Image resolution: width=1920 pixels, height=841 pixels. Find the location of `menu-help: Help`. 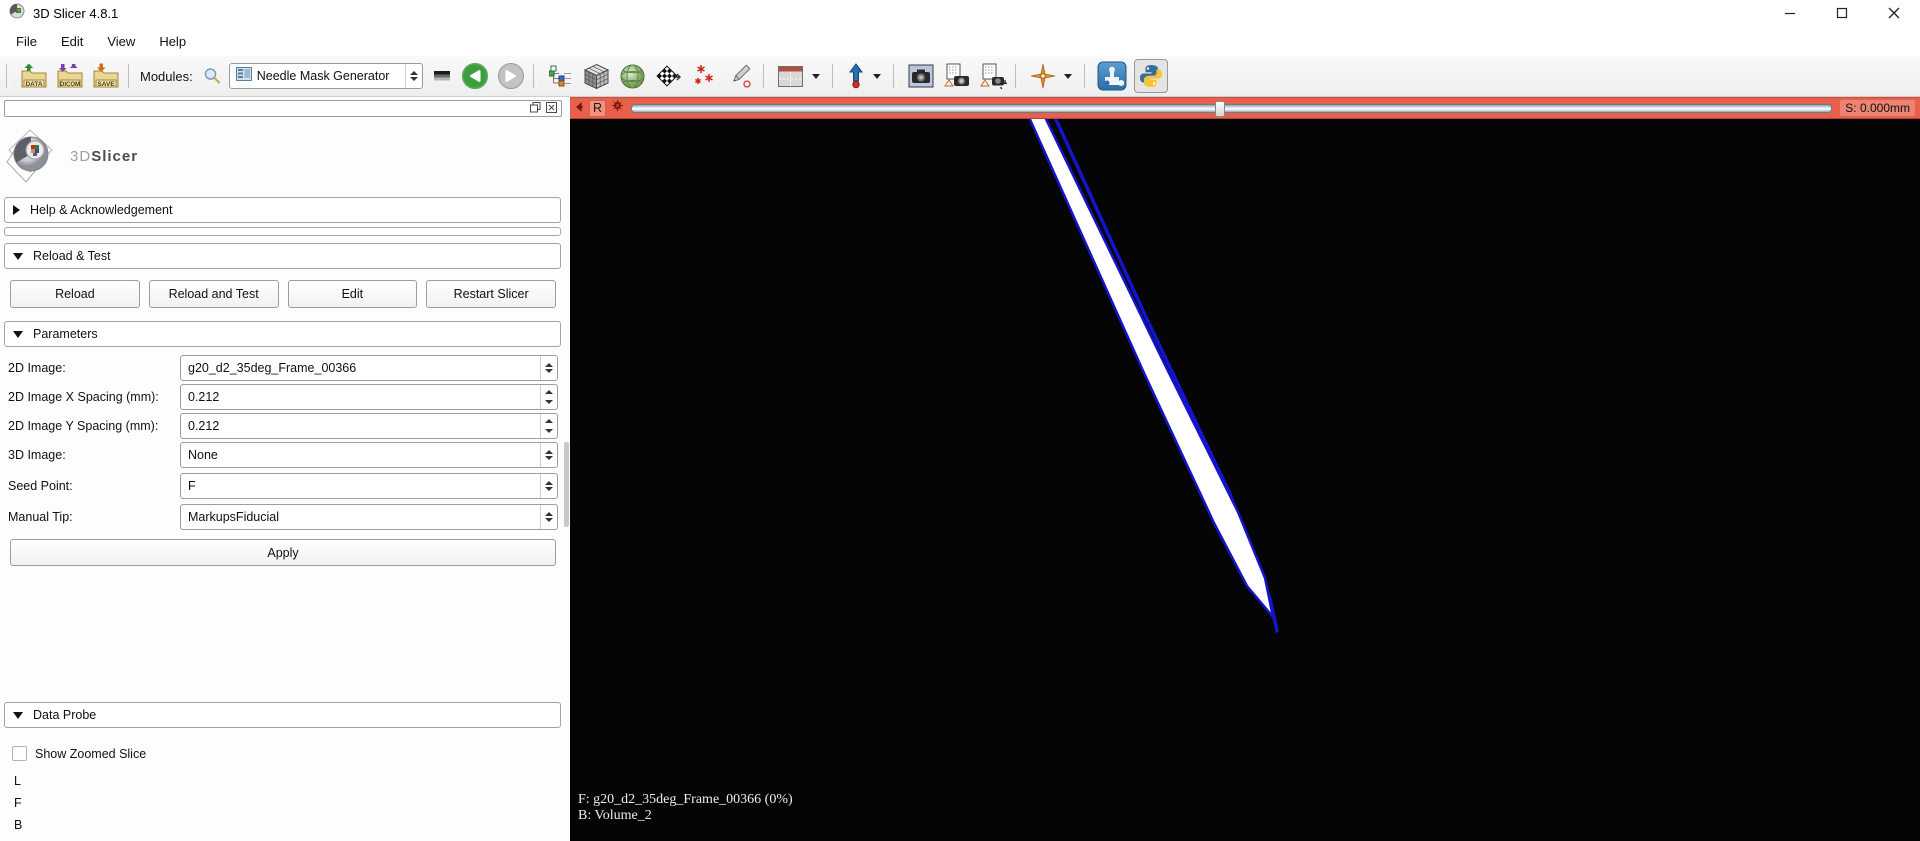

menu-help: Help is located at coordinates (172, 41).